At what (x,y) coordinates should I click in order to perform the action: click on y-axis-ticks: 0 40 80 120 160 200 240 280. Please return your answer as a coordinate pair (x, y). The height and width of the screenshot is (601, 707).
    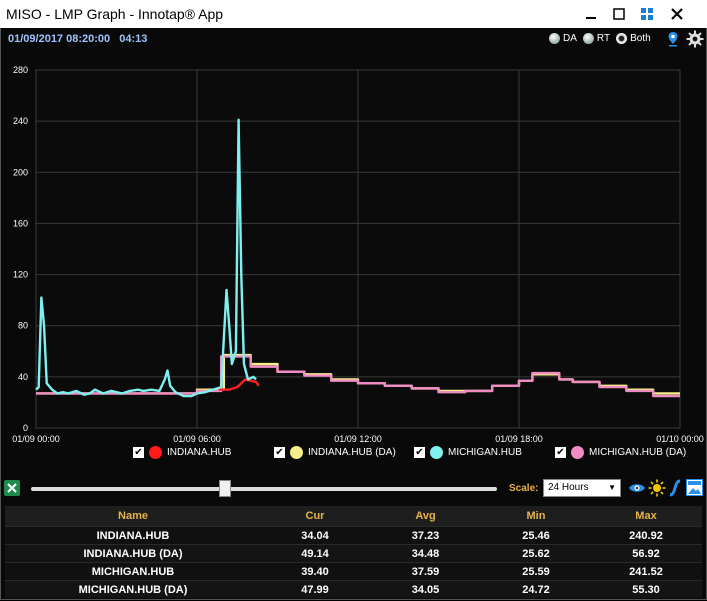
    Looking at the image, I should click on (20, 249).